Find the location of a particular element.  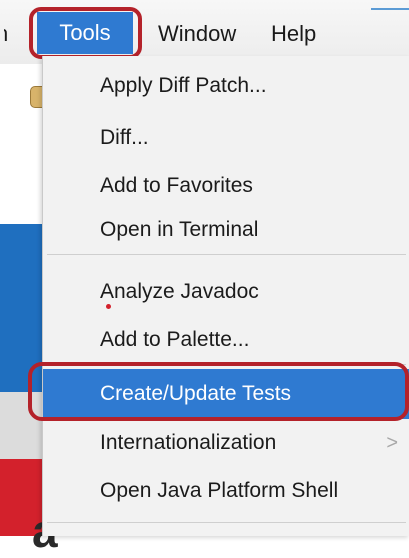

chevron-right-icon: > is located at coordinates (392, 443).